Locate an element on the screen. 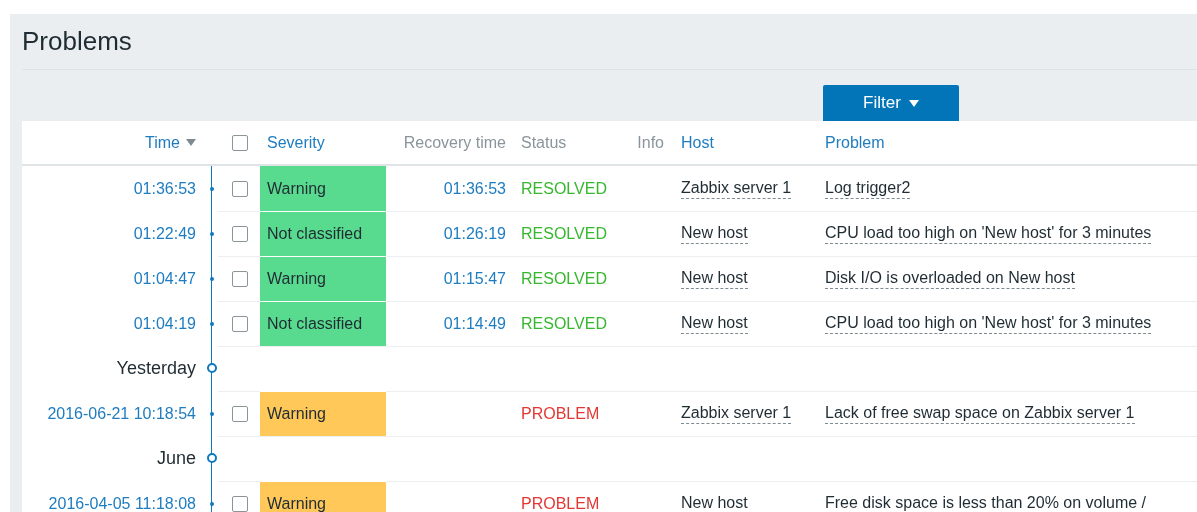 The width and height of the screenshot is (1197, 512). column-header: Host is located at coordinates (697, 142).